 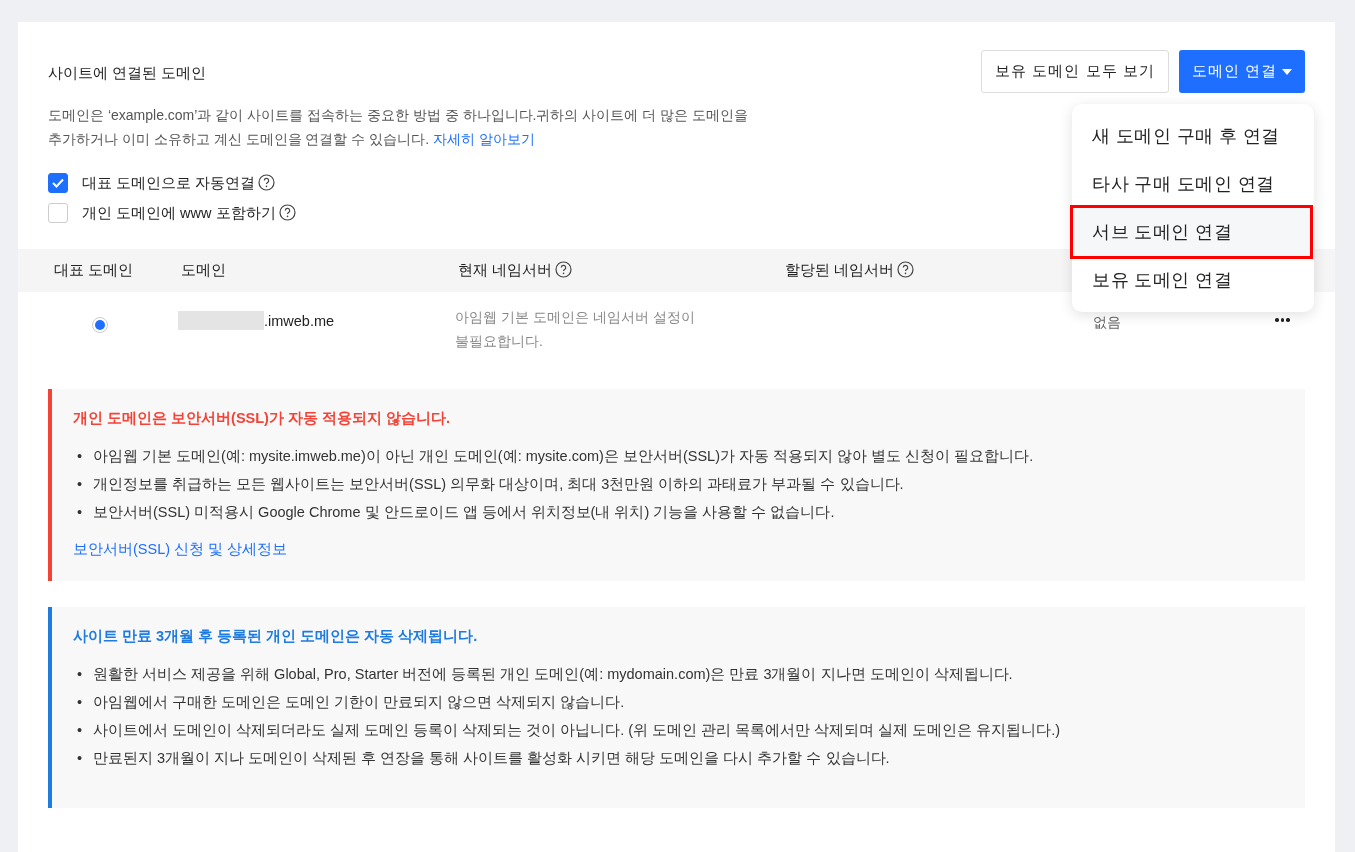 What do you see at coordinates (179, 212) in the screenshot?
I see `option-label: 개인 도메인에 www 포함하기` at bounding box center [179, 212].